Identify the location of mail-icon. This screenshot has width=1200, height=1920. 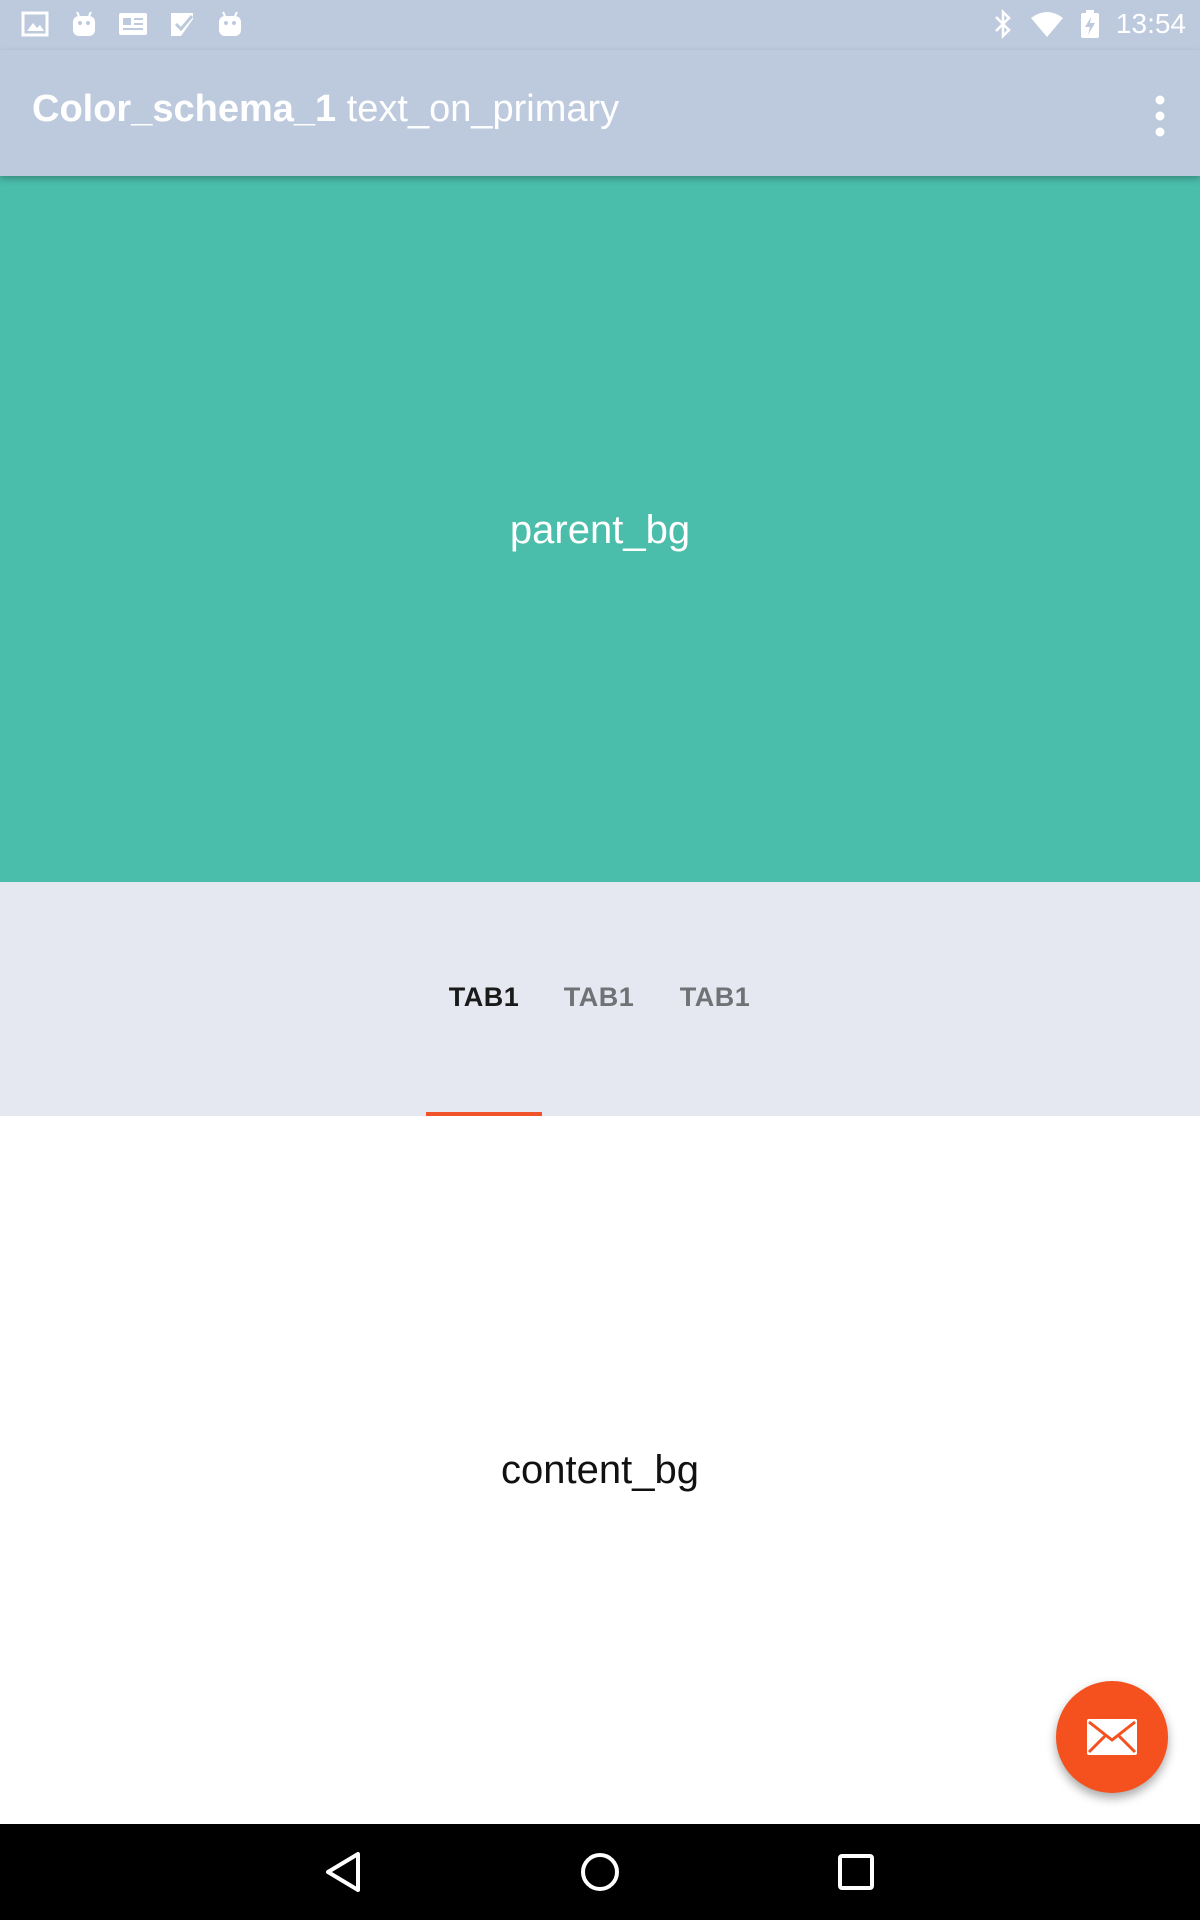
(1112, 1737).